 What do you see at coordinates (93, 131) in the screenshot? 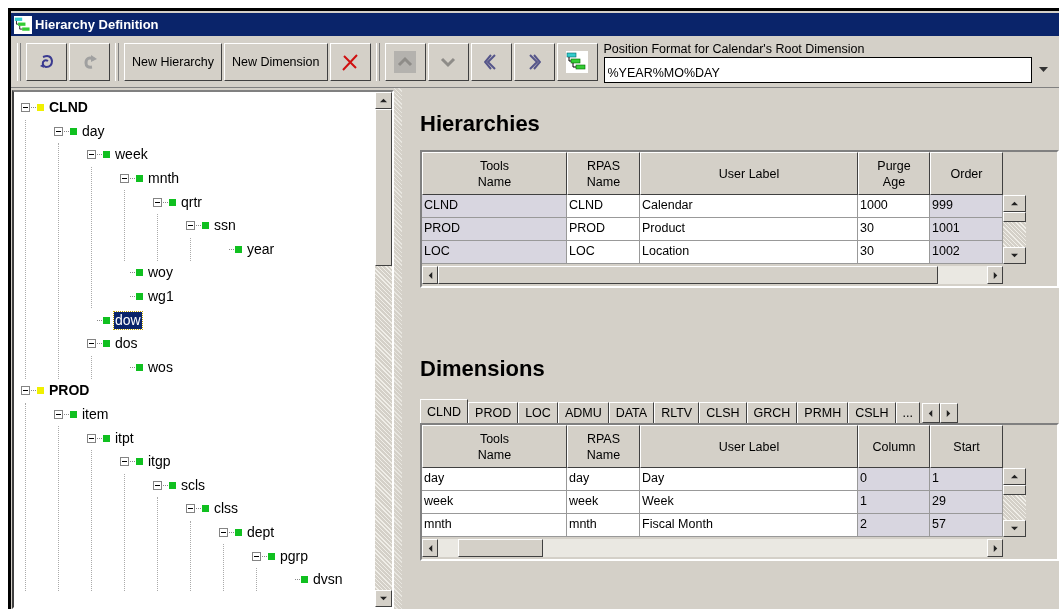
I see `tree-item: day` at bounding box center [93, 131].